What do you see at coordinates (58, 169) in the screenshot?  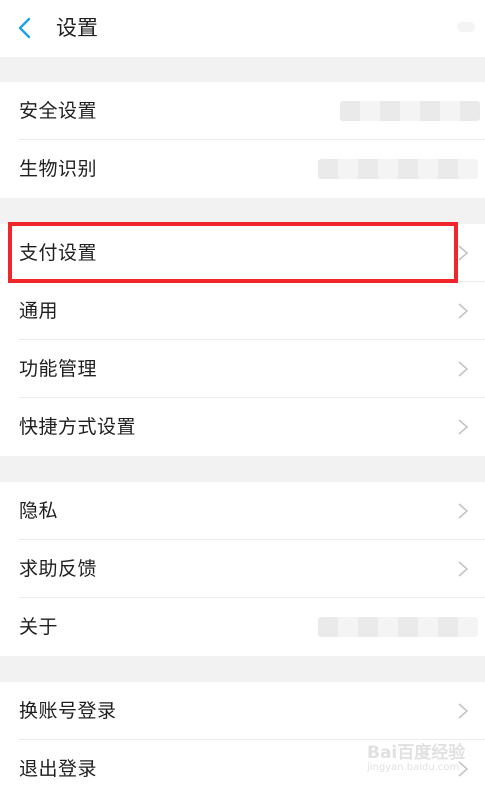 I see `settings-row-label: 生物识别` at bounding box center [58, 169].